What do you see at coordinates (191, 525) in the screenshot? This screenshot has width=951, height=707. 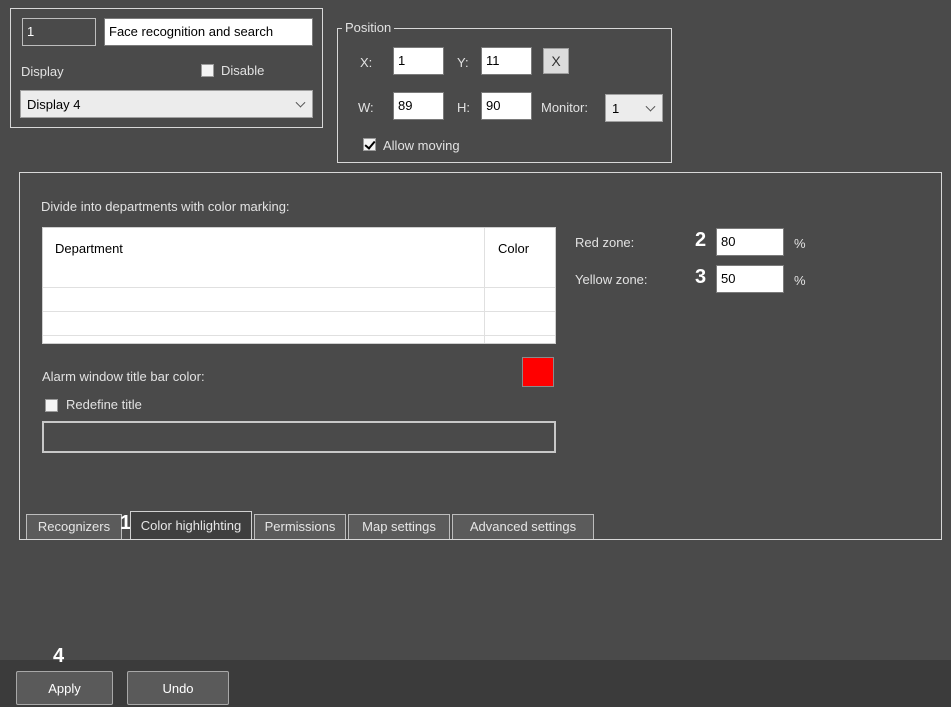 I see `tab-color-highlighting: Color highlighting` at bounding box center [191, 525].